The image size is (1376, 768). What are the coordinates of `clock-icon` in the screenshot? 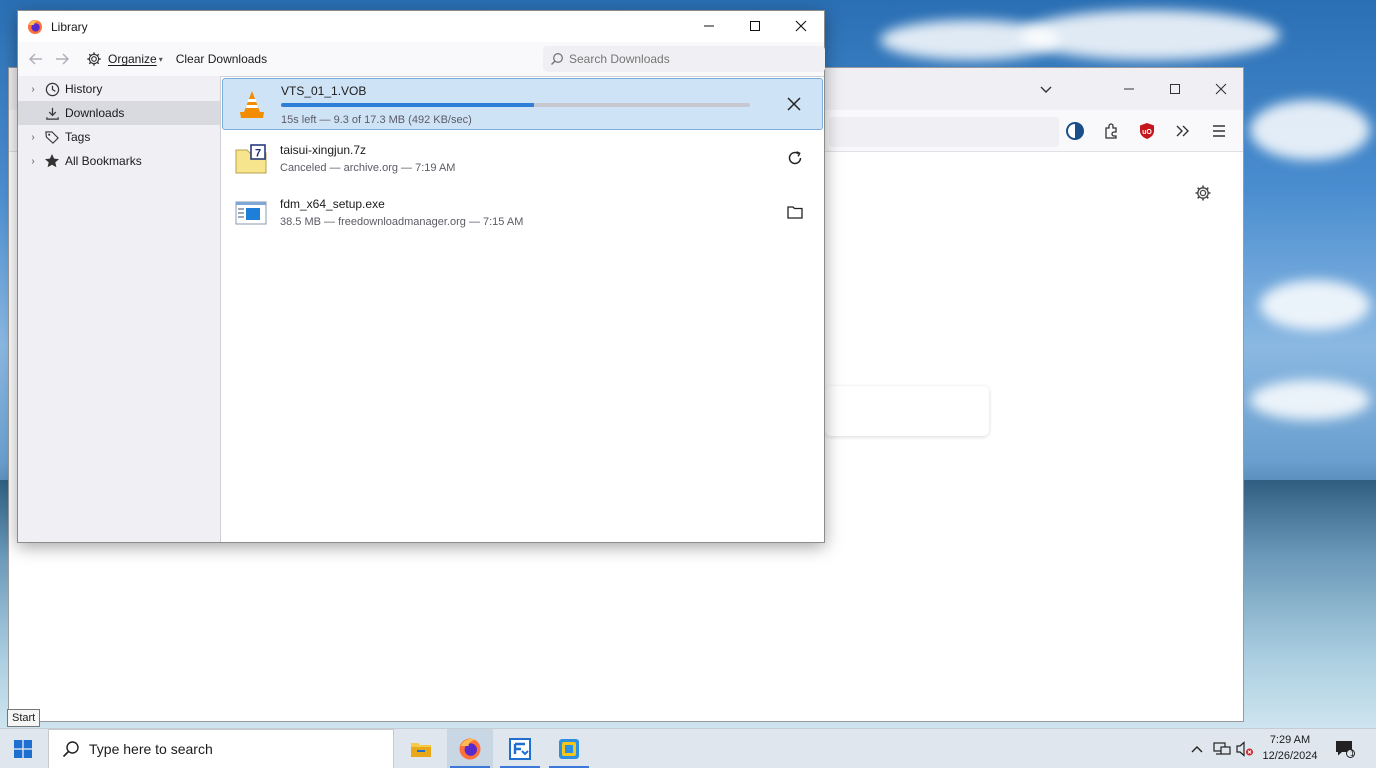 It's located at (52, 89).